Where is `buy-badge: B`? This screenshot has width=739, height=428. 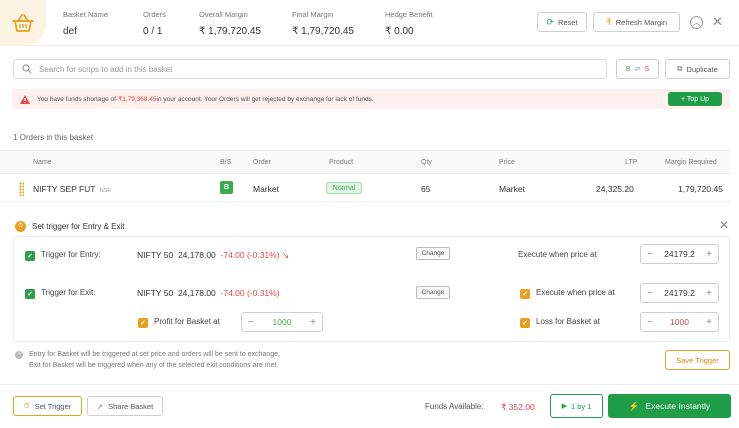 buy-badge: B is located at coordinates (226, 187).